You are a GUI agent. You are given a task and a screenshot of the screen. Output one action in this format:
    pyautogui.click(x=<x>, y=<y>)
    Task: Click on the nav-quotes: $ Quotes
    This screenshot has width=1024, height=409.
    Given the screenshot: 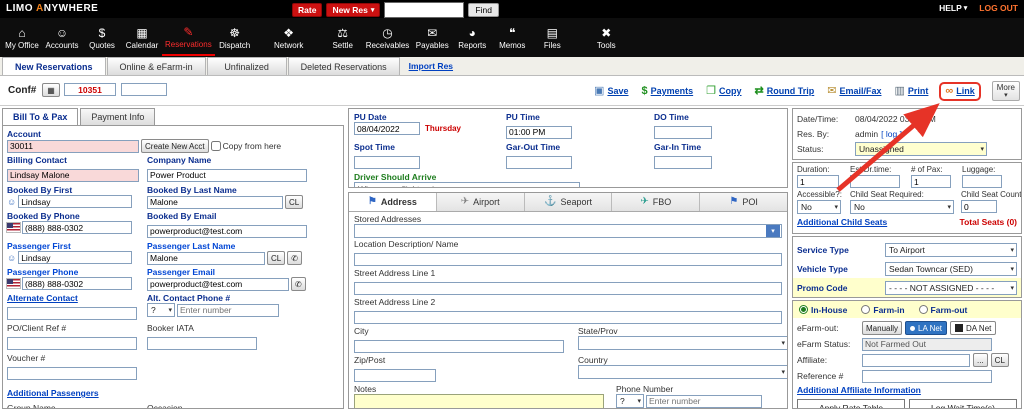 What is the action you would take?
    pyautogui.click(x=102, y=37)
    